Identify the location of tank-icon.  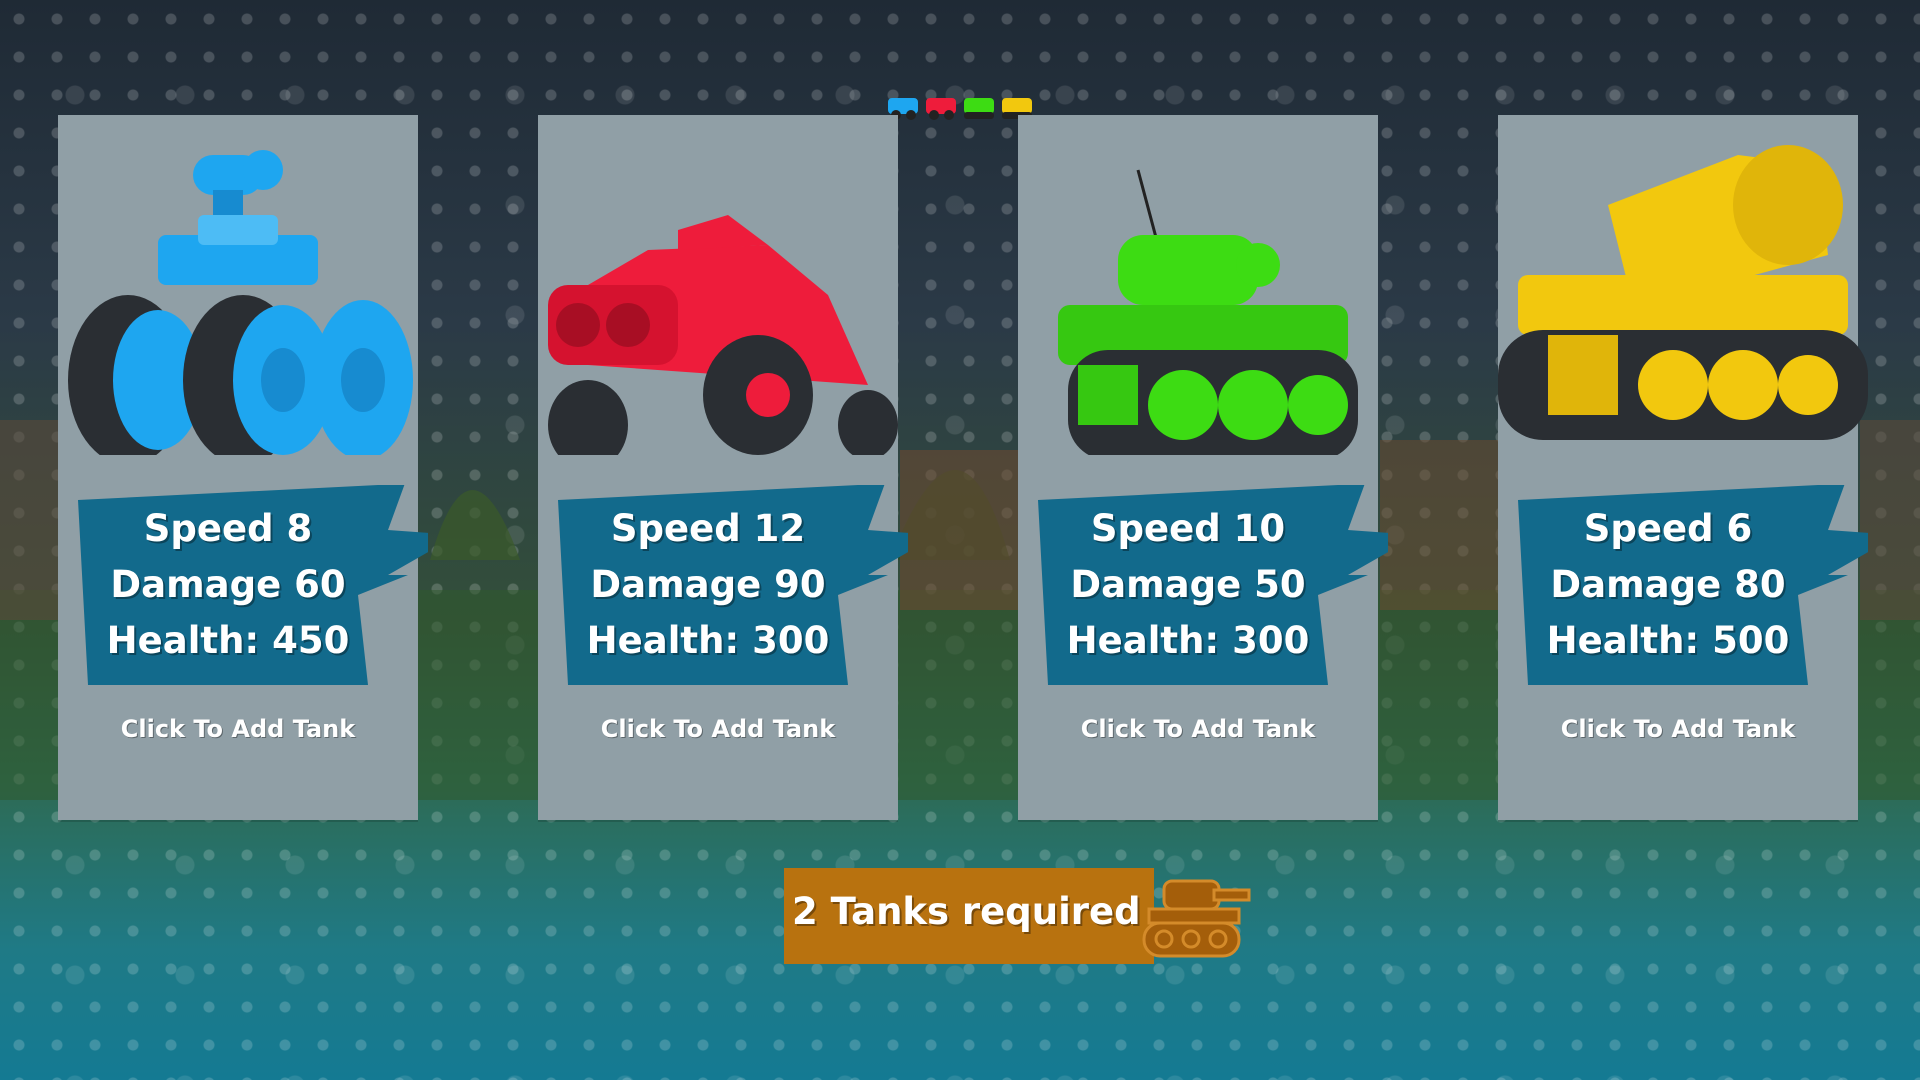
(1196, 918).